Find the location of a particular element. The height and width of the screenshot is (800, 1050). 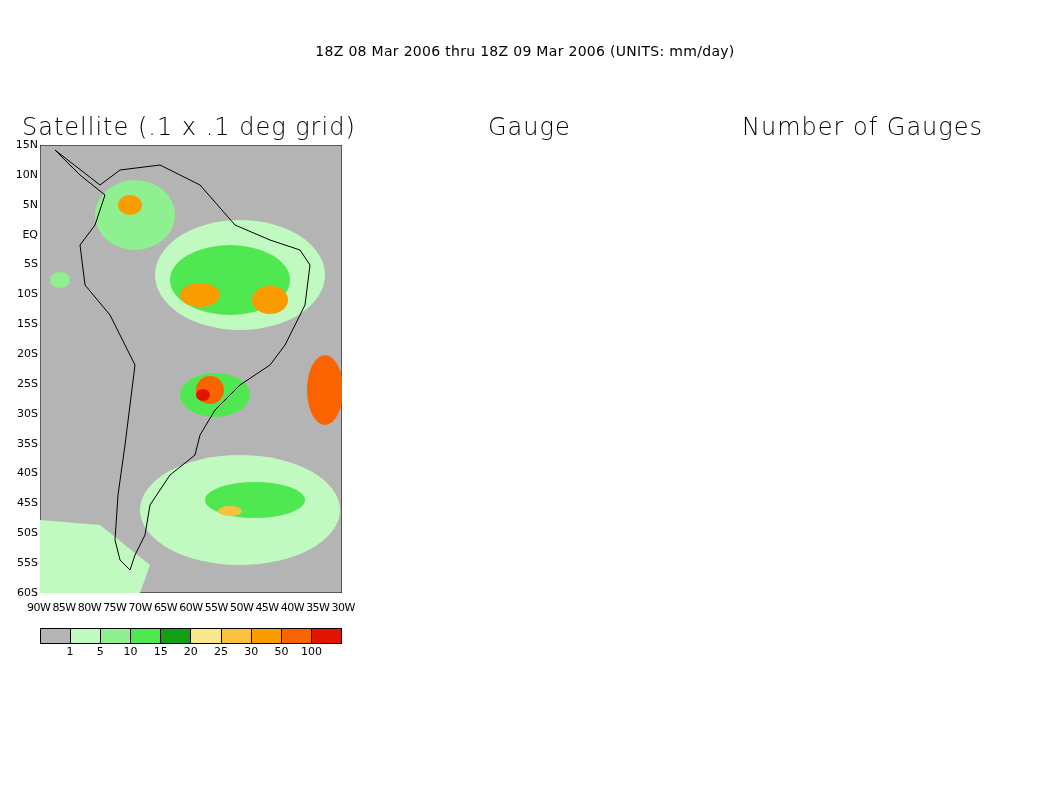

latitude-label: 15S is located at coordinates (27, 324).